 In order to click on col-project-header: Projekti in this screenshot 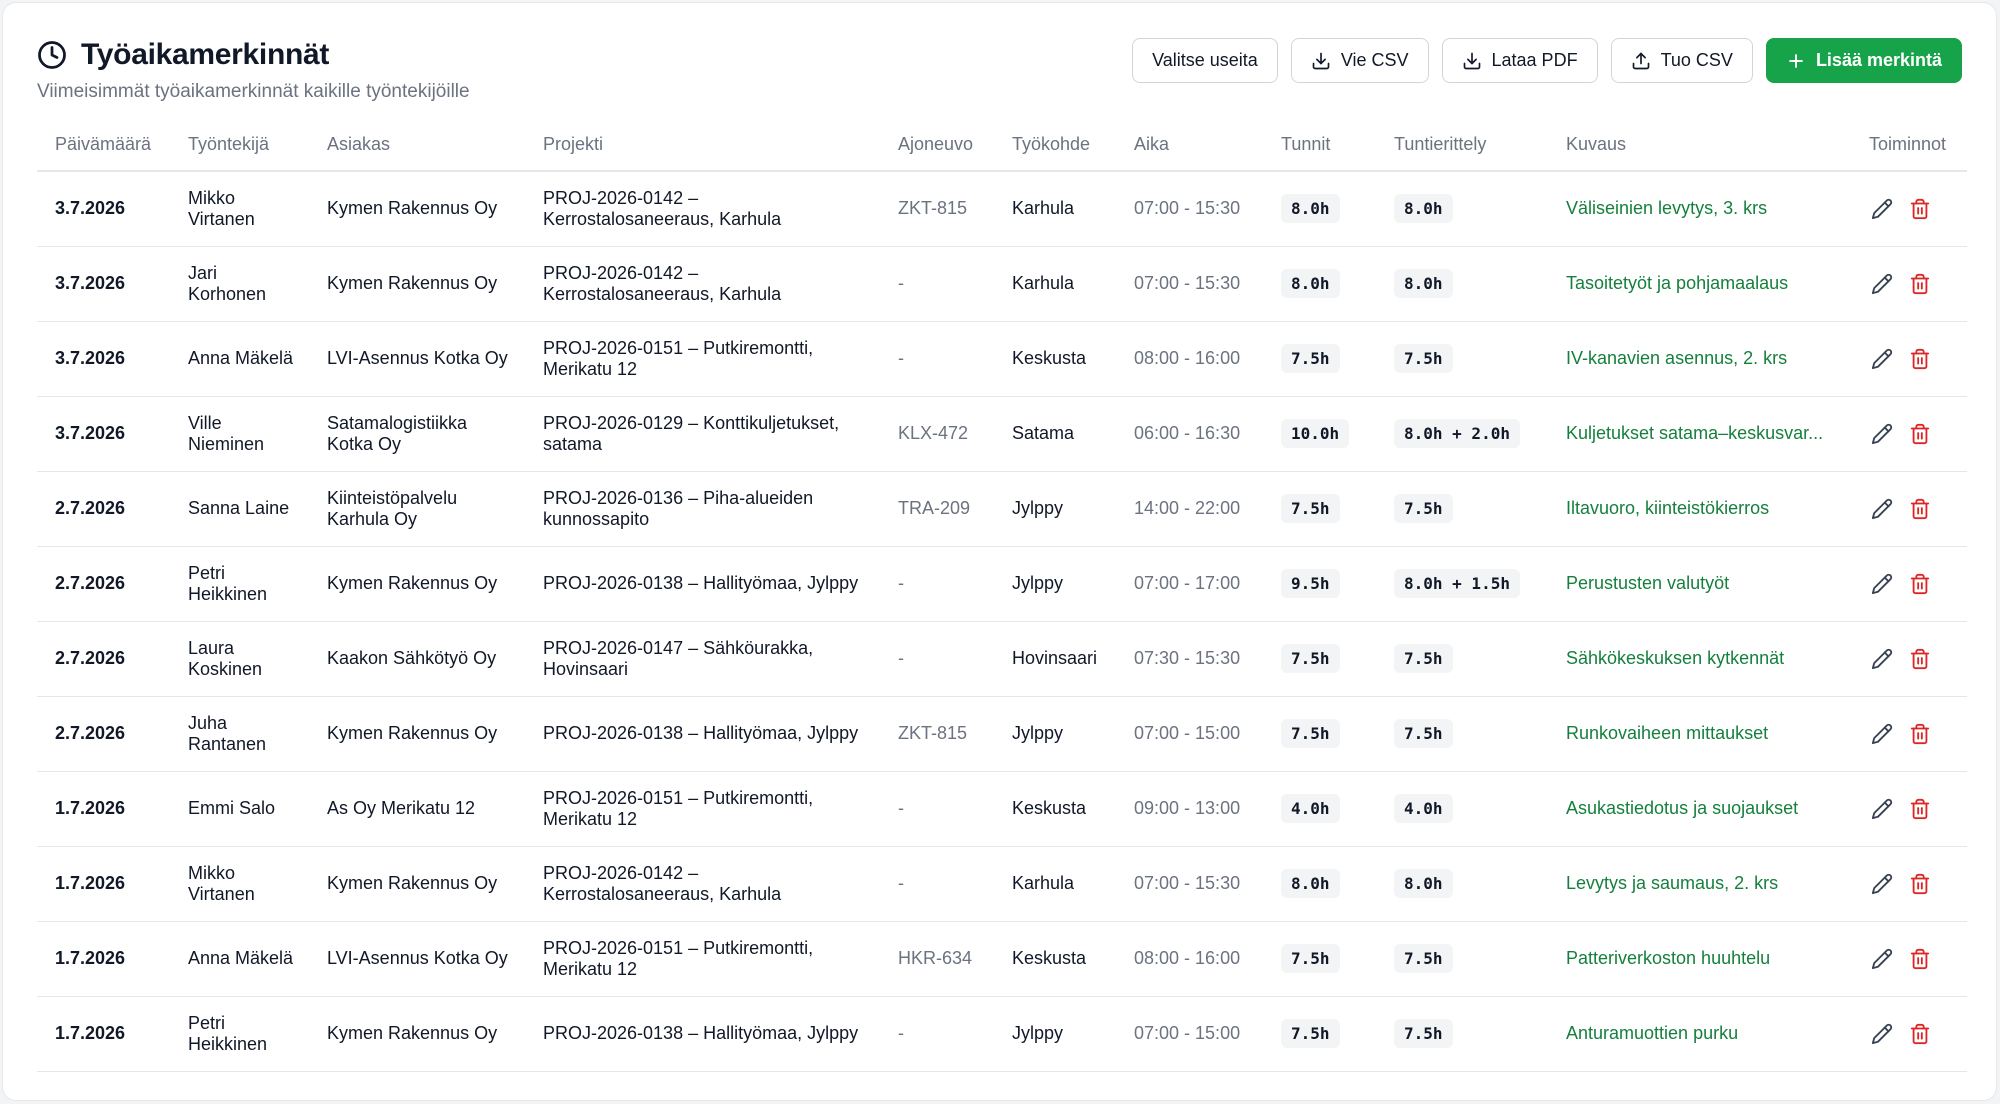, I will do `click(702, 145)`.